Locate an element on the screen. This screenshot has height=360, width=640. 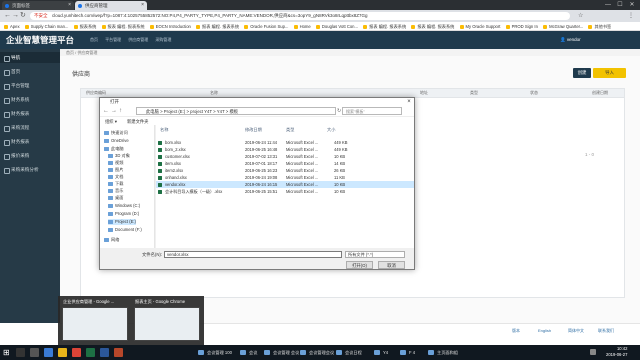
create-button: 创建 is located at coordinates (582, 73).